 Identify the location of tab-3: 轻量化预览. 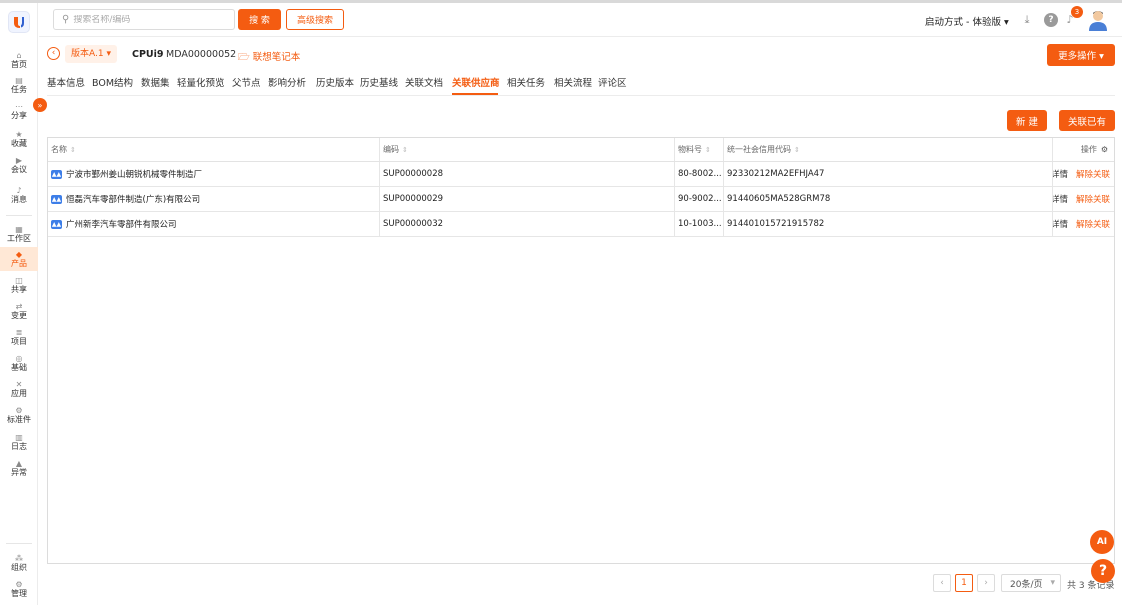
(201, 82).